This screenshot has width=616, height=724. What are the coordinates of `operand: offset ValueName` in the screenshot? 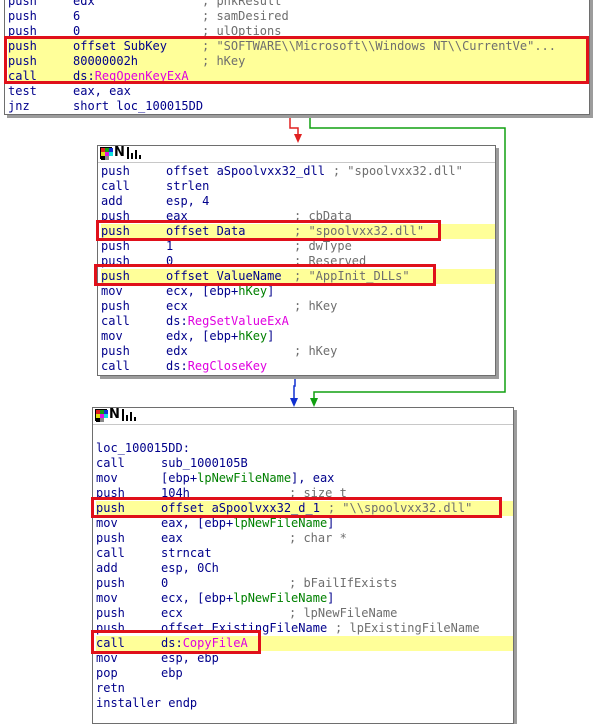 It's located at (224, 276).